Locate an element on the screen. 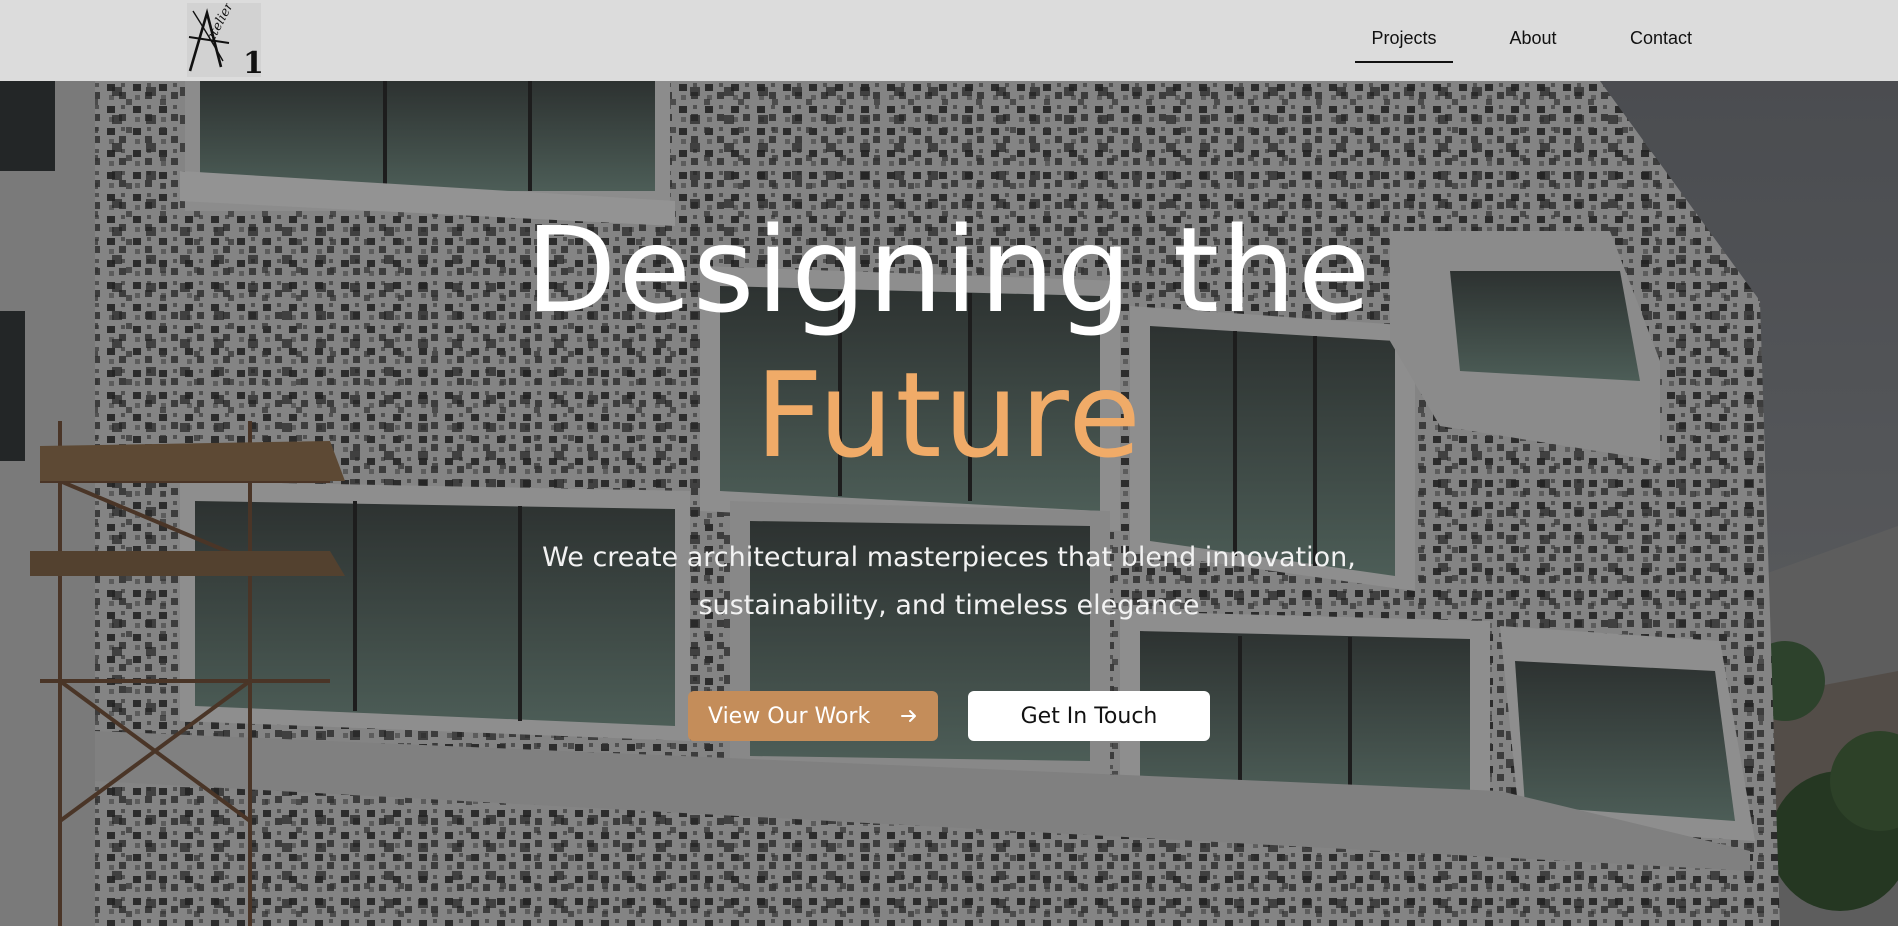  view-our-work-button: View Our Work is located at coordinates (813, 716).